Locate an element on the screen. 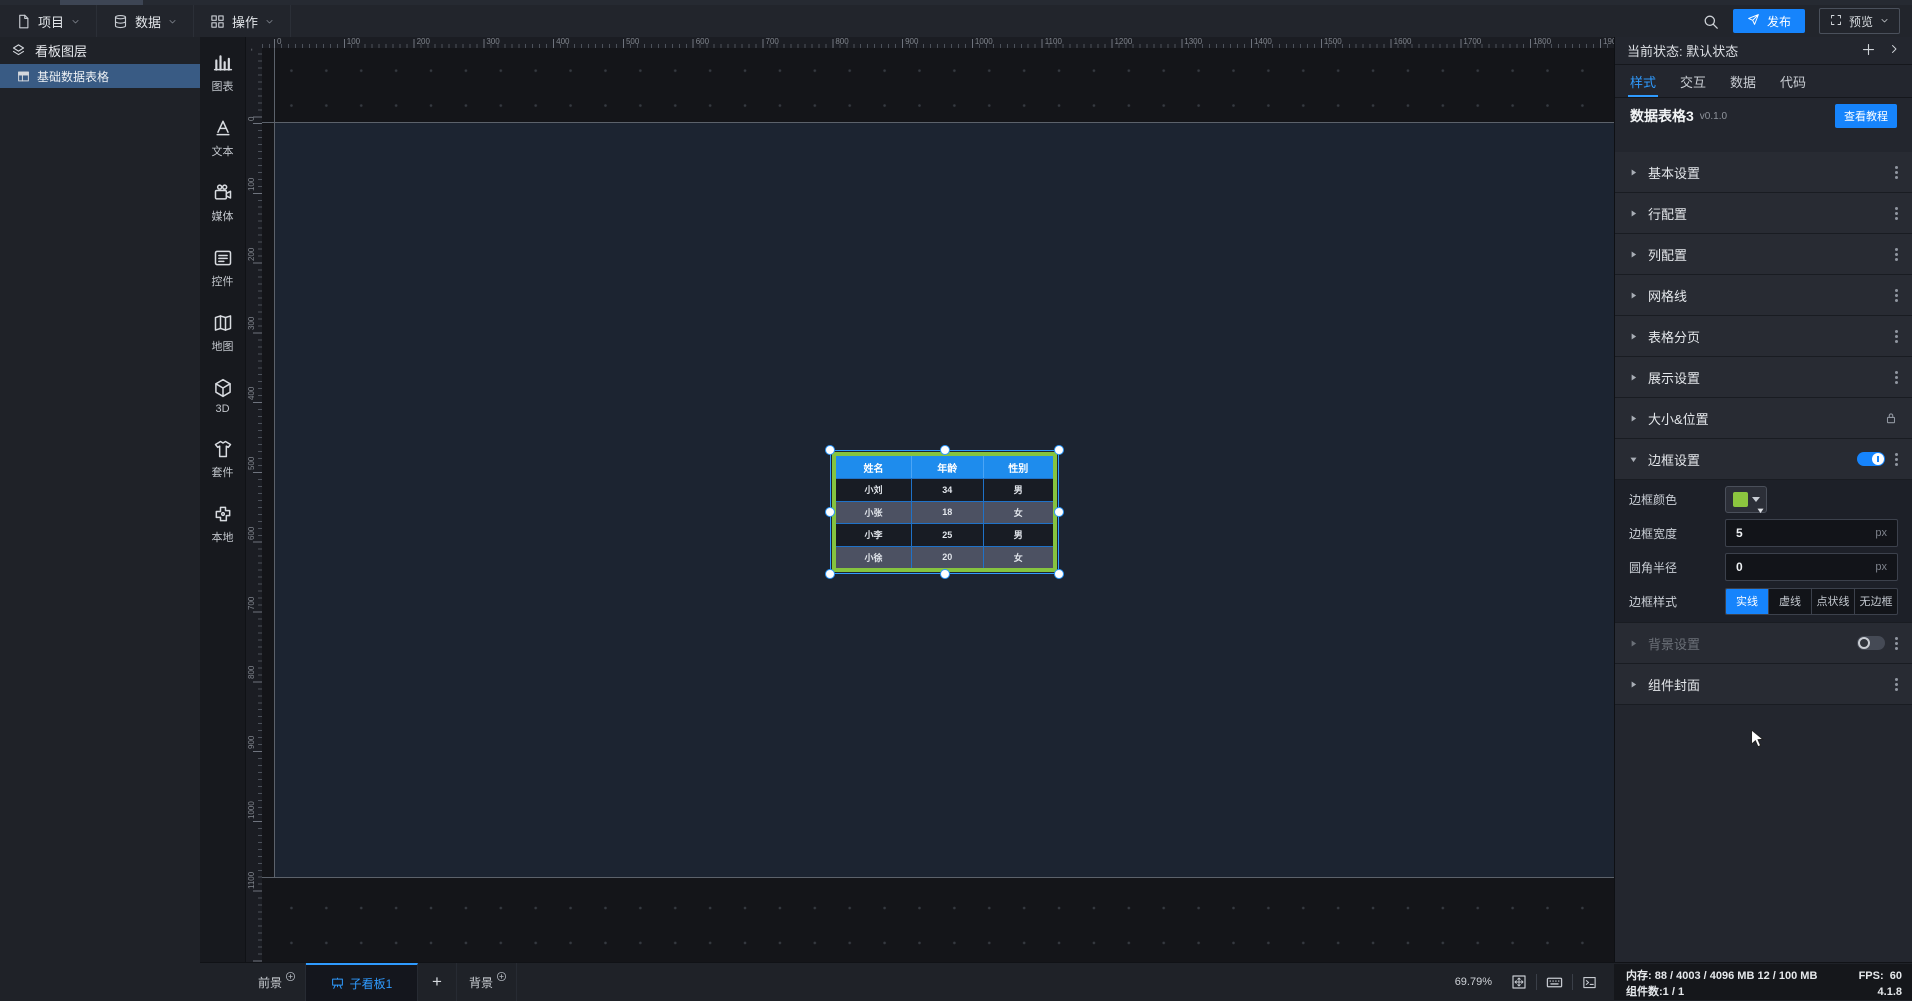  grid-icon is located at coordinates (217, 21).